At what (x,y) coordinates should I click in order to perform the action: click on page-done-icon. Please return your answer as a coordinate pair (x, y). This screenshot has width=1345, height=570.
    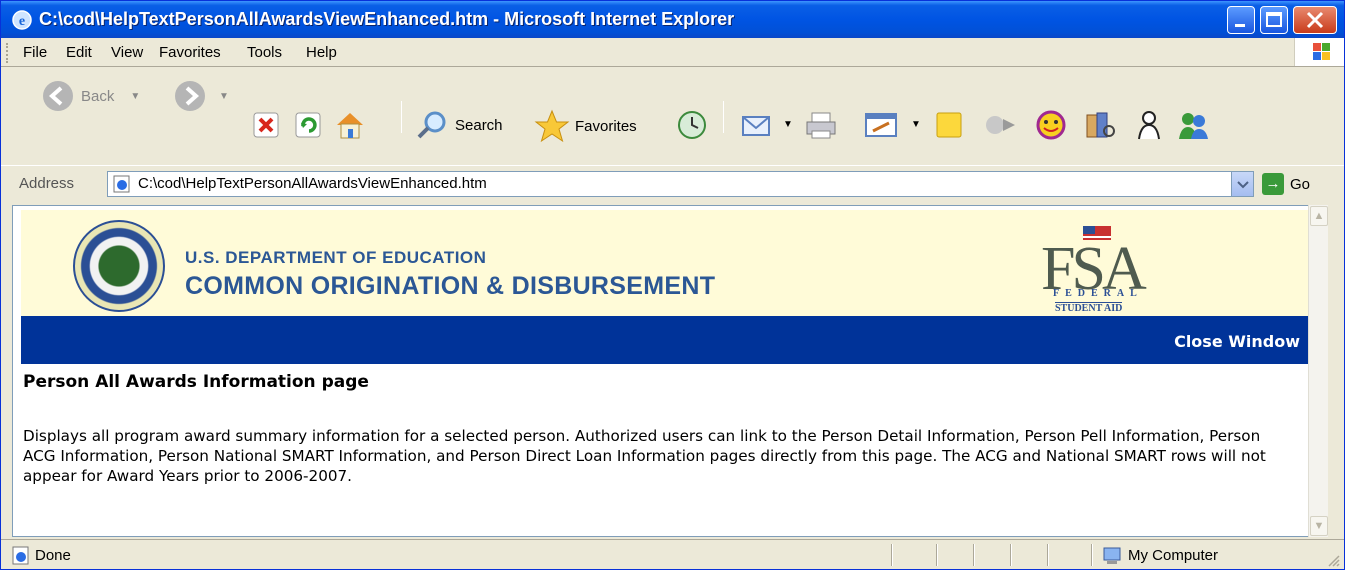
    Looking at the image, I should click on (20, 555).